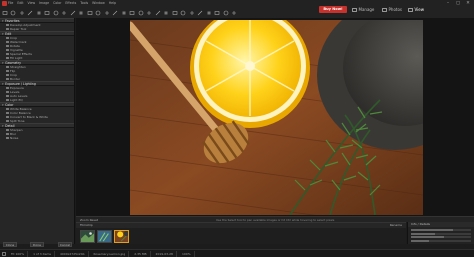 Image resolution: width=474 pixels, height=257 pixels. I want to click on info-panel: Info / Details, so click(440, 233).